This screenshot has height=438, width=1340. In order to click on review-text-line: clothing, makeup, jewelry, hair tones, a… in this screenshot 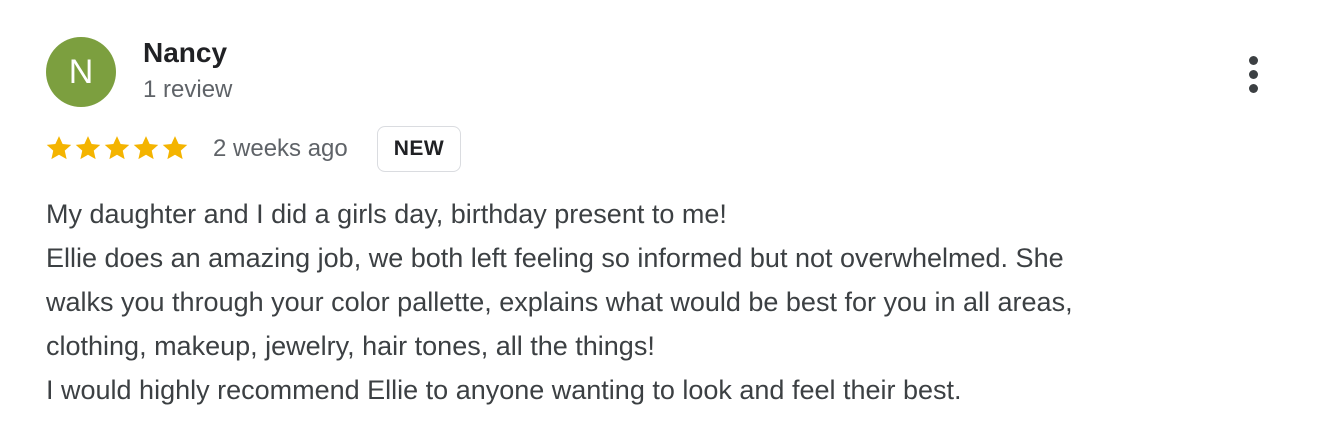, I will do `click(350, 346)`.